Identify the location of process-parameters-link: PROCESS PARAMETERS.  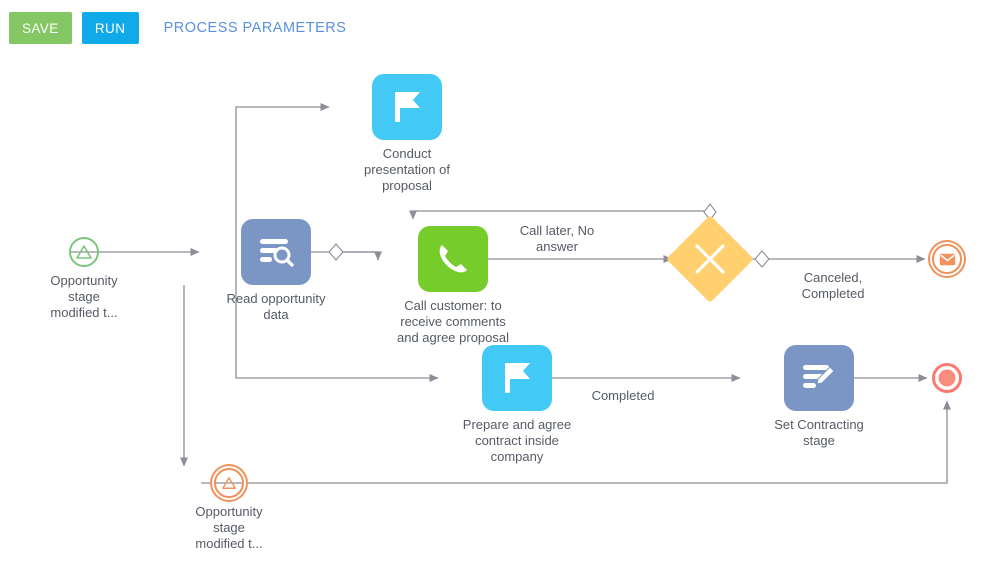
(255, 28).